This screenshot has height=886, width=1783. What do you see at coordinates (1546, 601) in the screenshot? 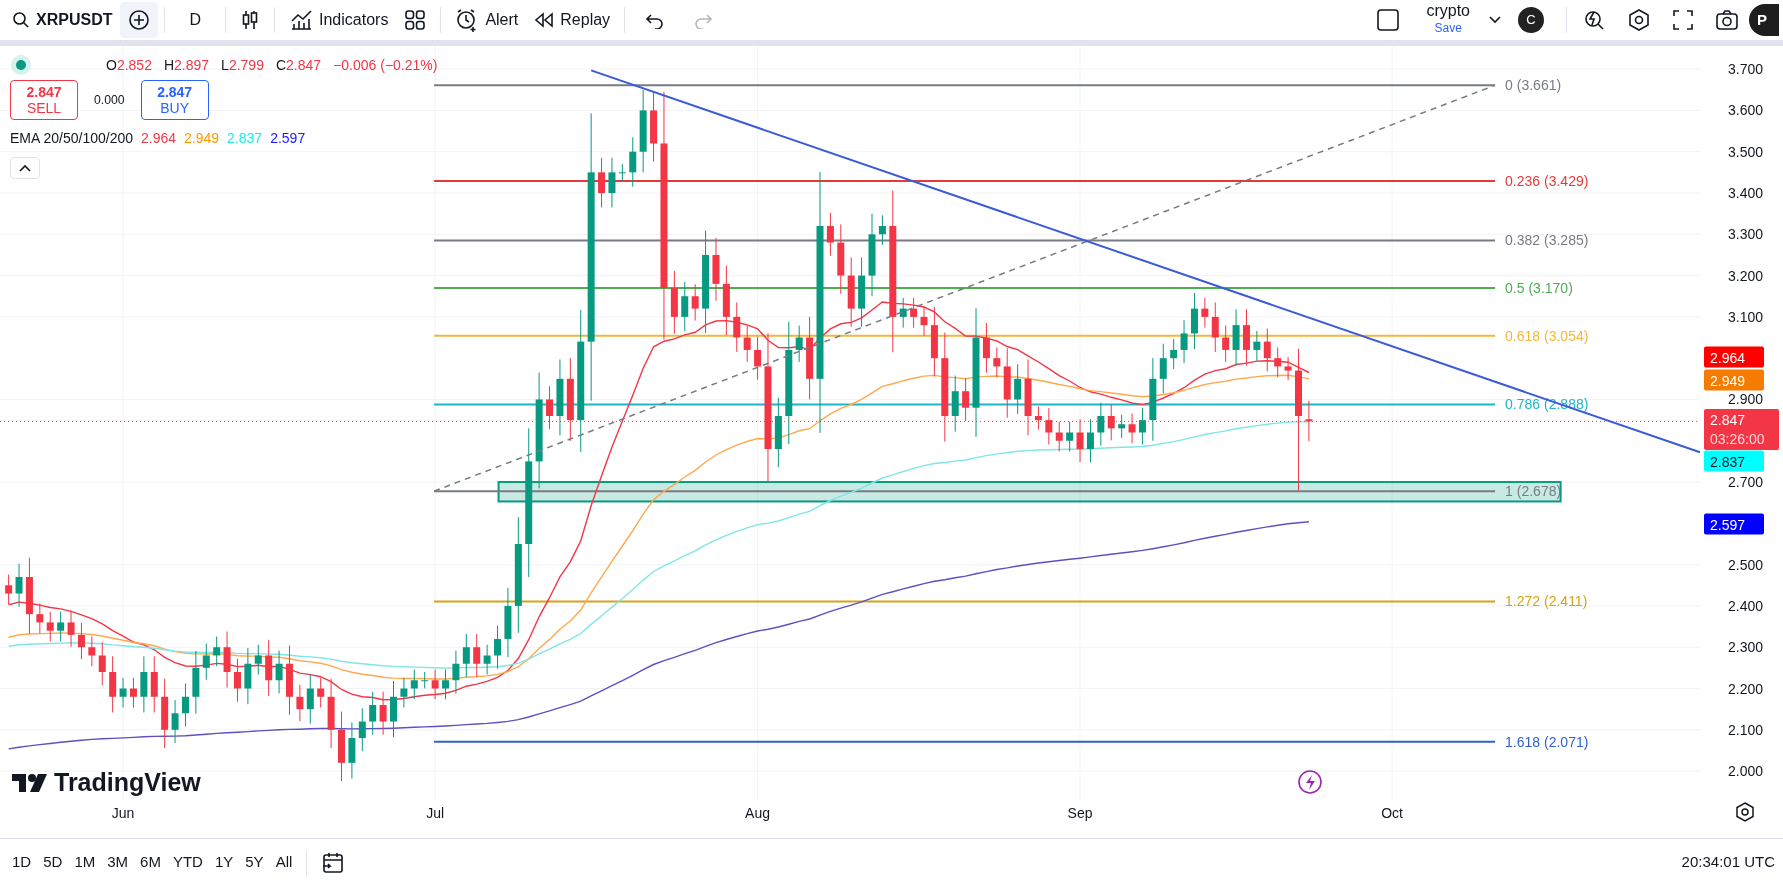
I see `fibonacci-level-label: 1.272 (2.411)` at bounding box center [1546, 601].